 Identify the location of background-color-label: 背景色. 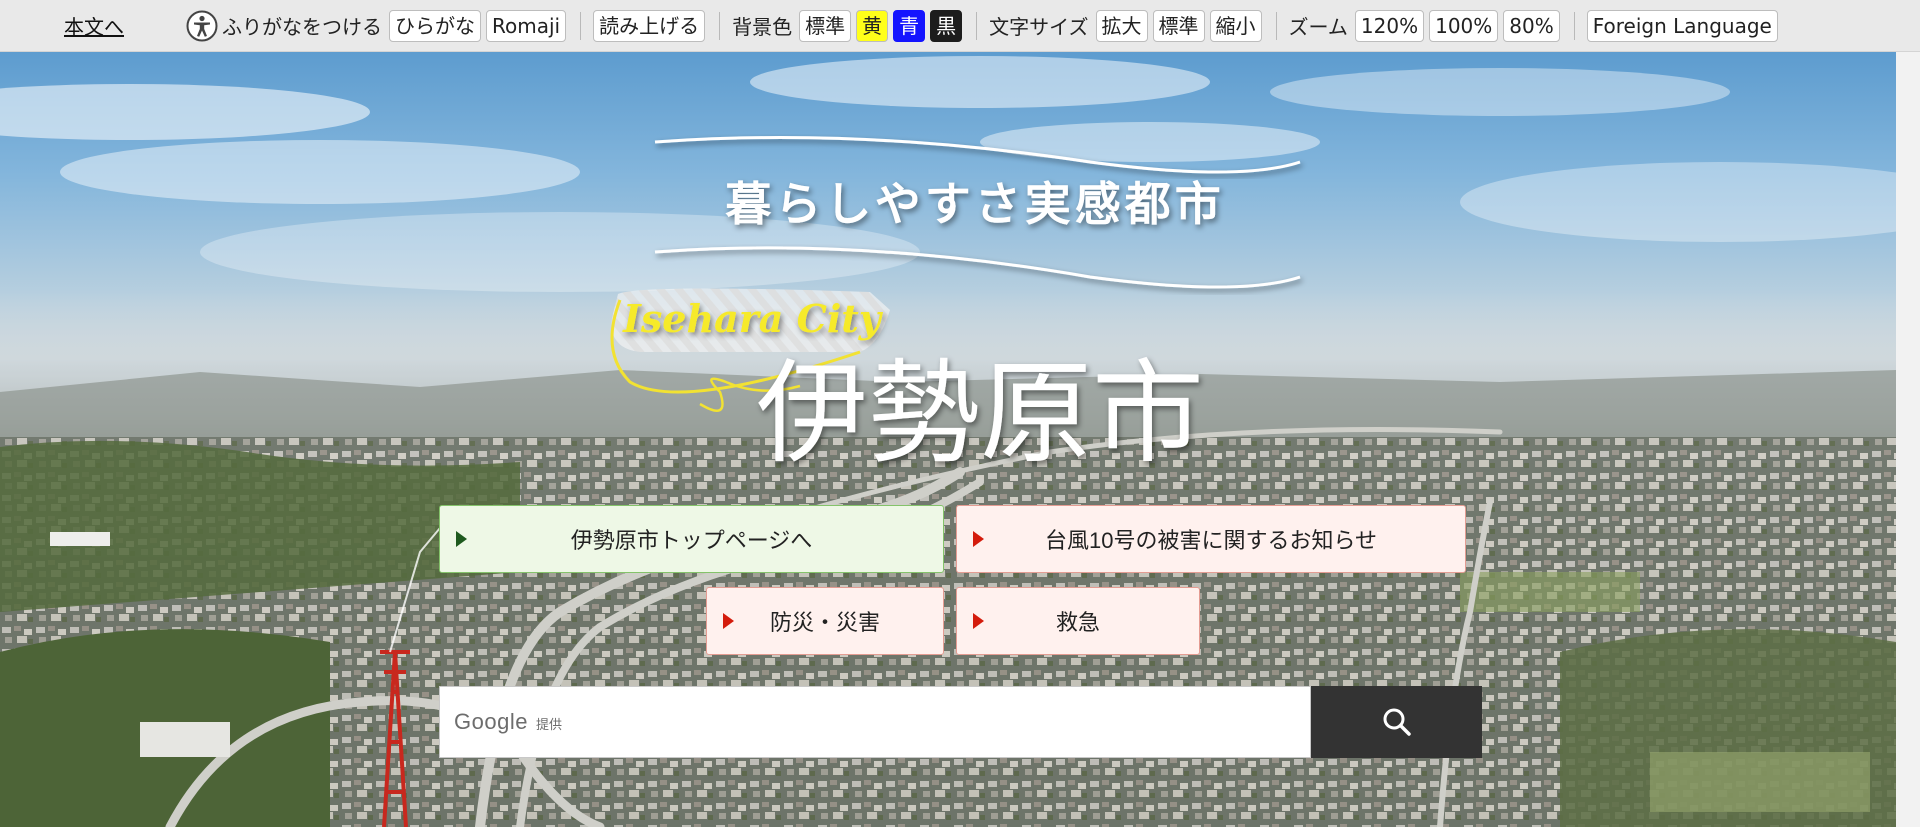
(762, 27).